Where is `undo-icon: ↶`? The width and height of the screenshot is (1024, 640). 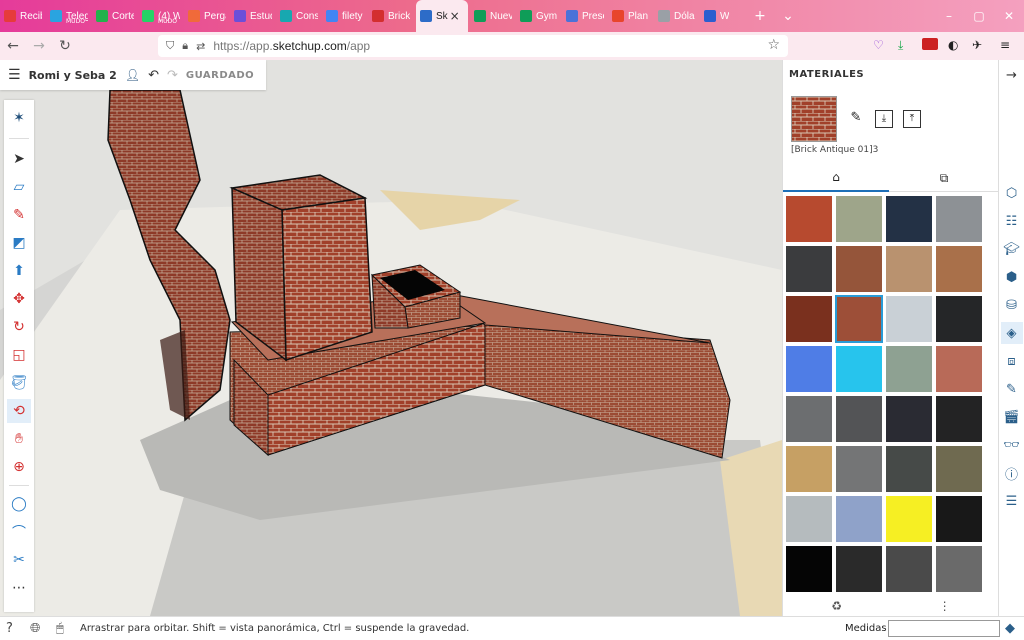
undo-icon: ↶ is located at coordinates (153, 75).